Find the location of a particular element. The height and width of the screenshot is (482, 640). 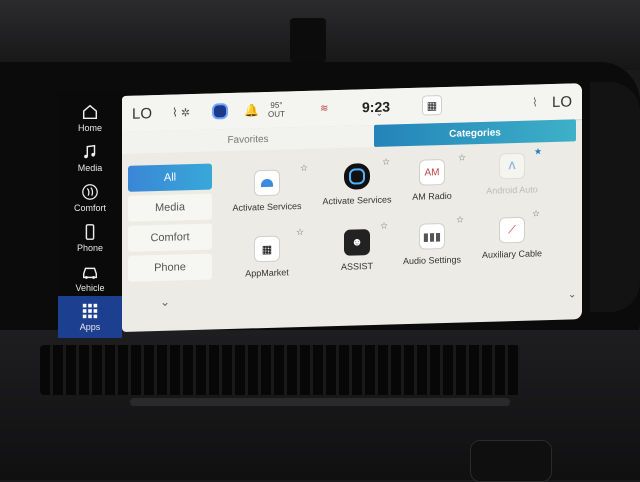

home-icon is located at coordinates (90, 112).